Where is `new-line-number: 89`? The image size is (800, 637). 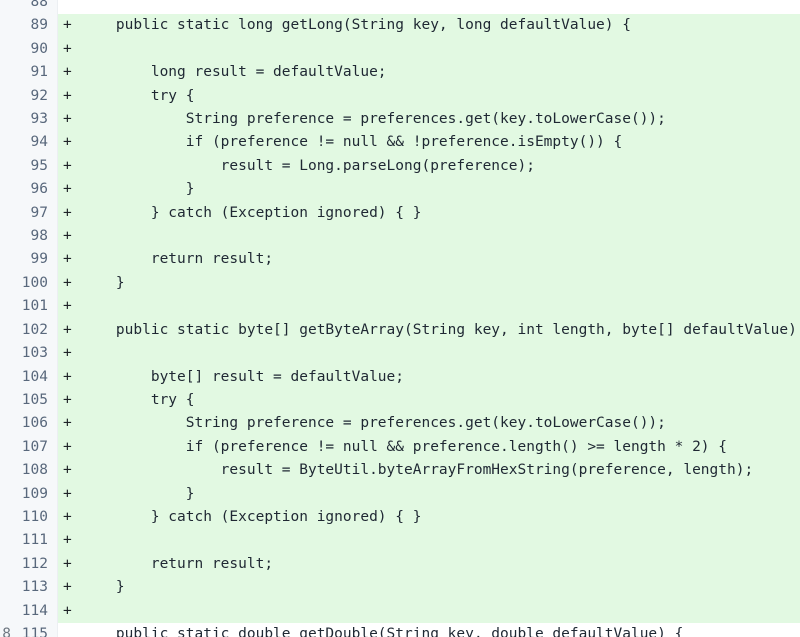 new-line-number: 89 is located at coordinates (34, 26).